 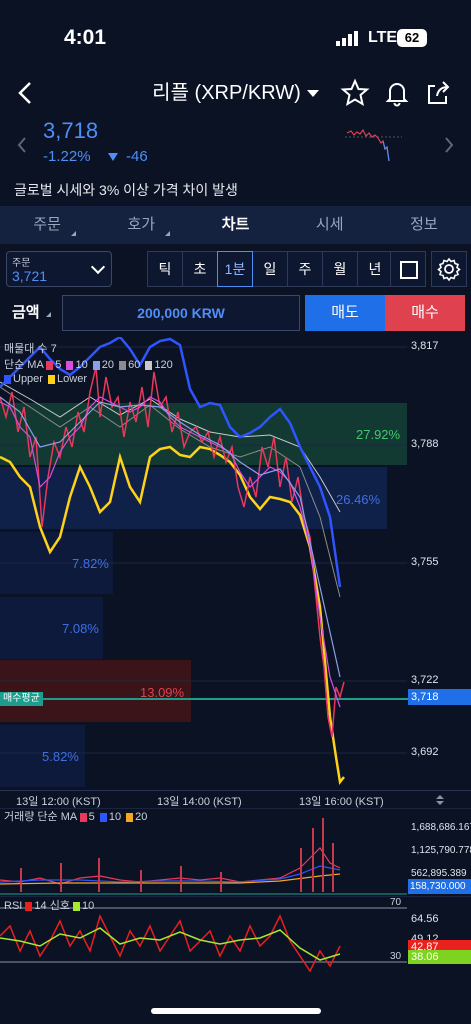 I want to click on tab-info: 정보, so click(x=424, y=225).